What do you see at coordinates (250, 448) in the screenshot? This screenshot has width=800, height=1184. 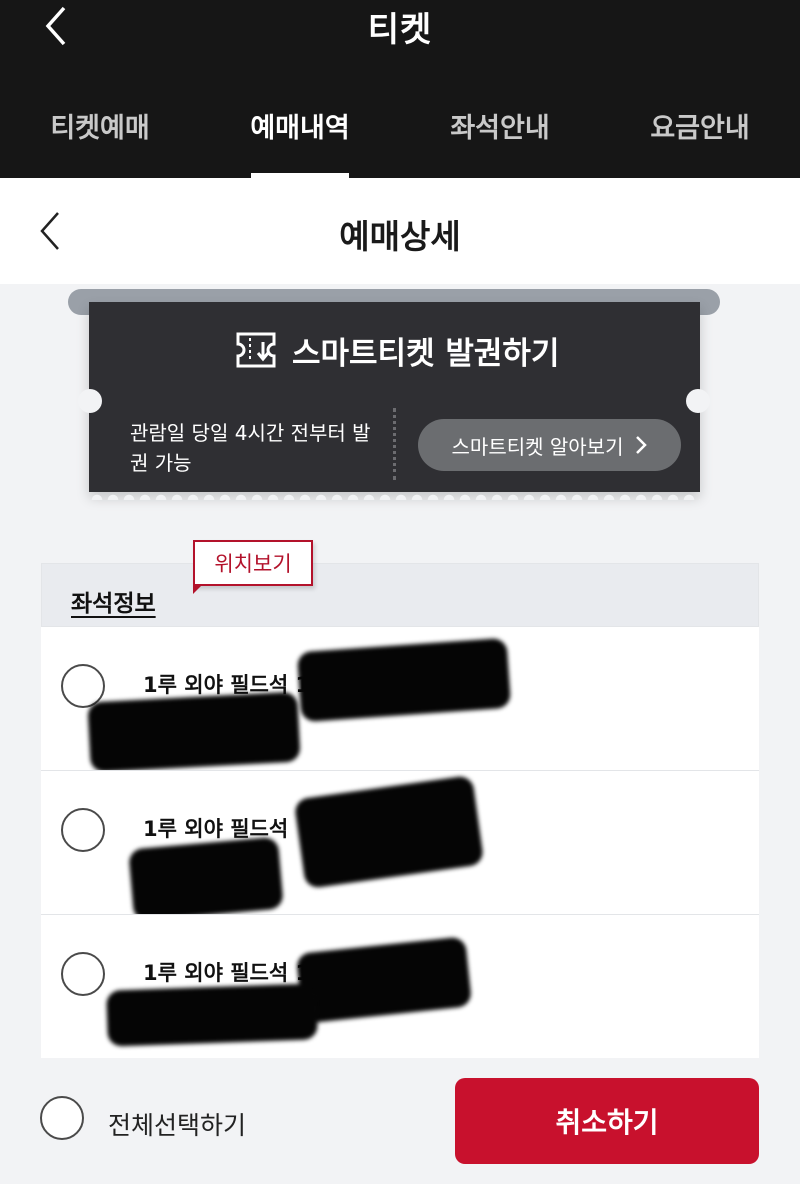 I see `issue-time-note: 관람일 당일 4시간 전부터 발권 가능` at bounding box center [250, 448].